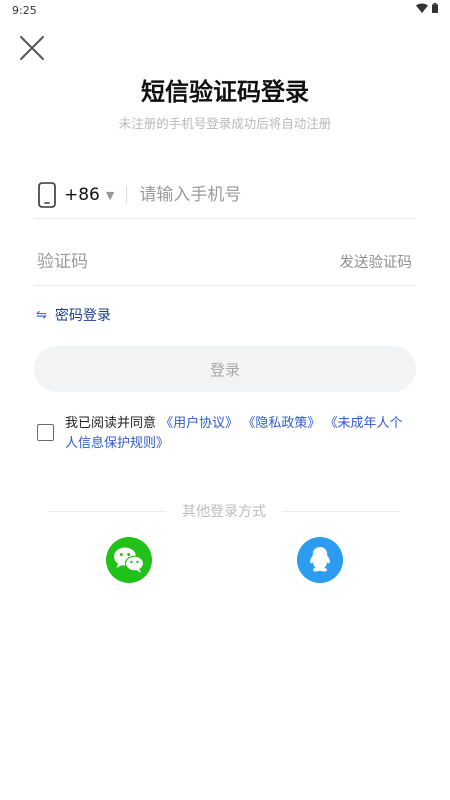 The height and width of the screenshot is (800, 450). I want to click on switch-icon: ⇋, so click(41, 315).